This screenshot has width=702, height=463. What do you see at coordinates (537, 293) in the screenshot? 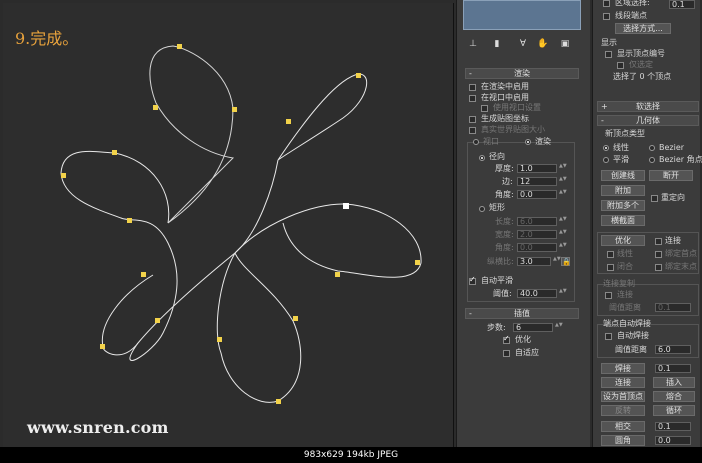
I see `threshold-field: 40.0` at bounding box center [537, 293].